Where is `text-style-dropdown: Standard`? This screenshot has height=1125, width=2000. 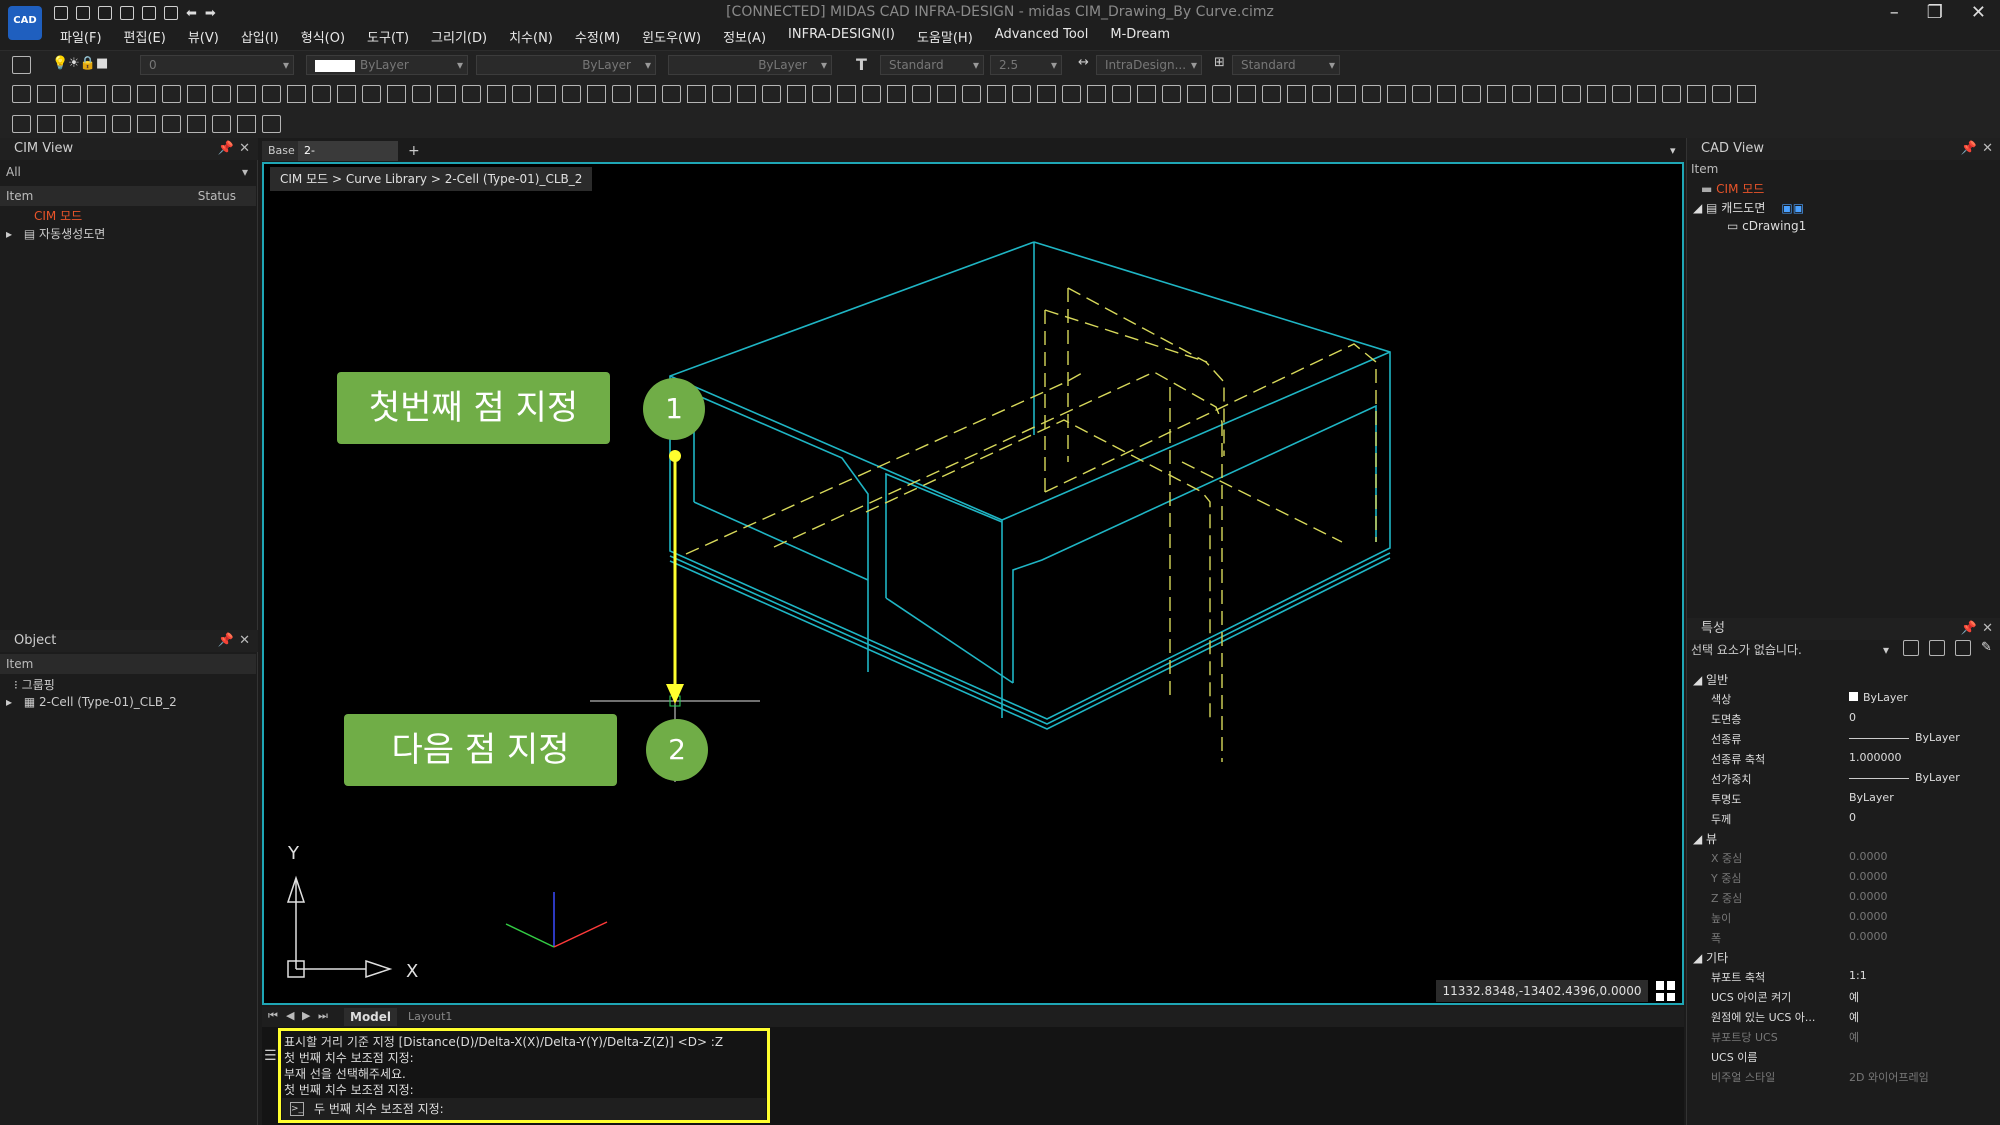 text-style-dropdown: Standard is located at coordinates (932, 65).